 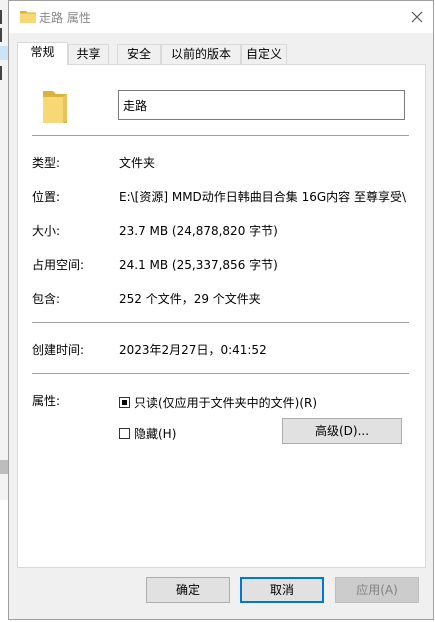 I want to click on location-value: E:\[资源] MMD动作日韩曲目合集 16G内容 至尊享受\, so click(x=262, y=197).